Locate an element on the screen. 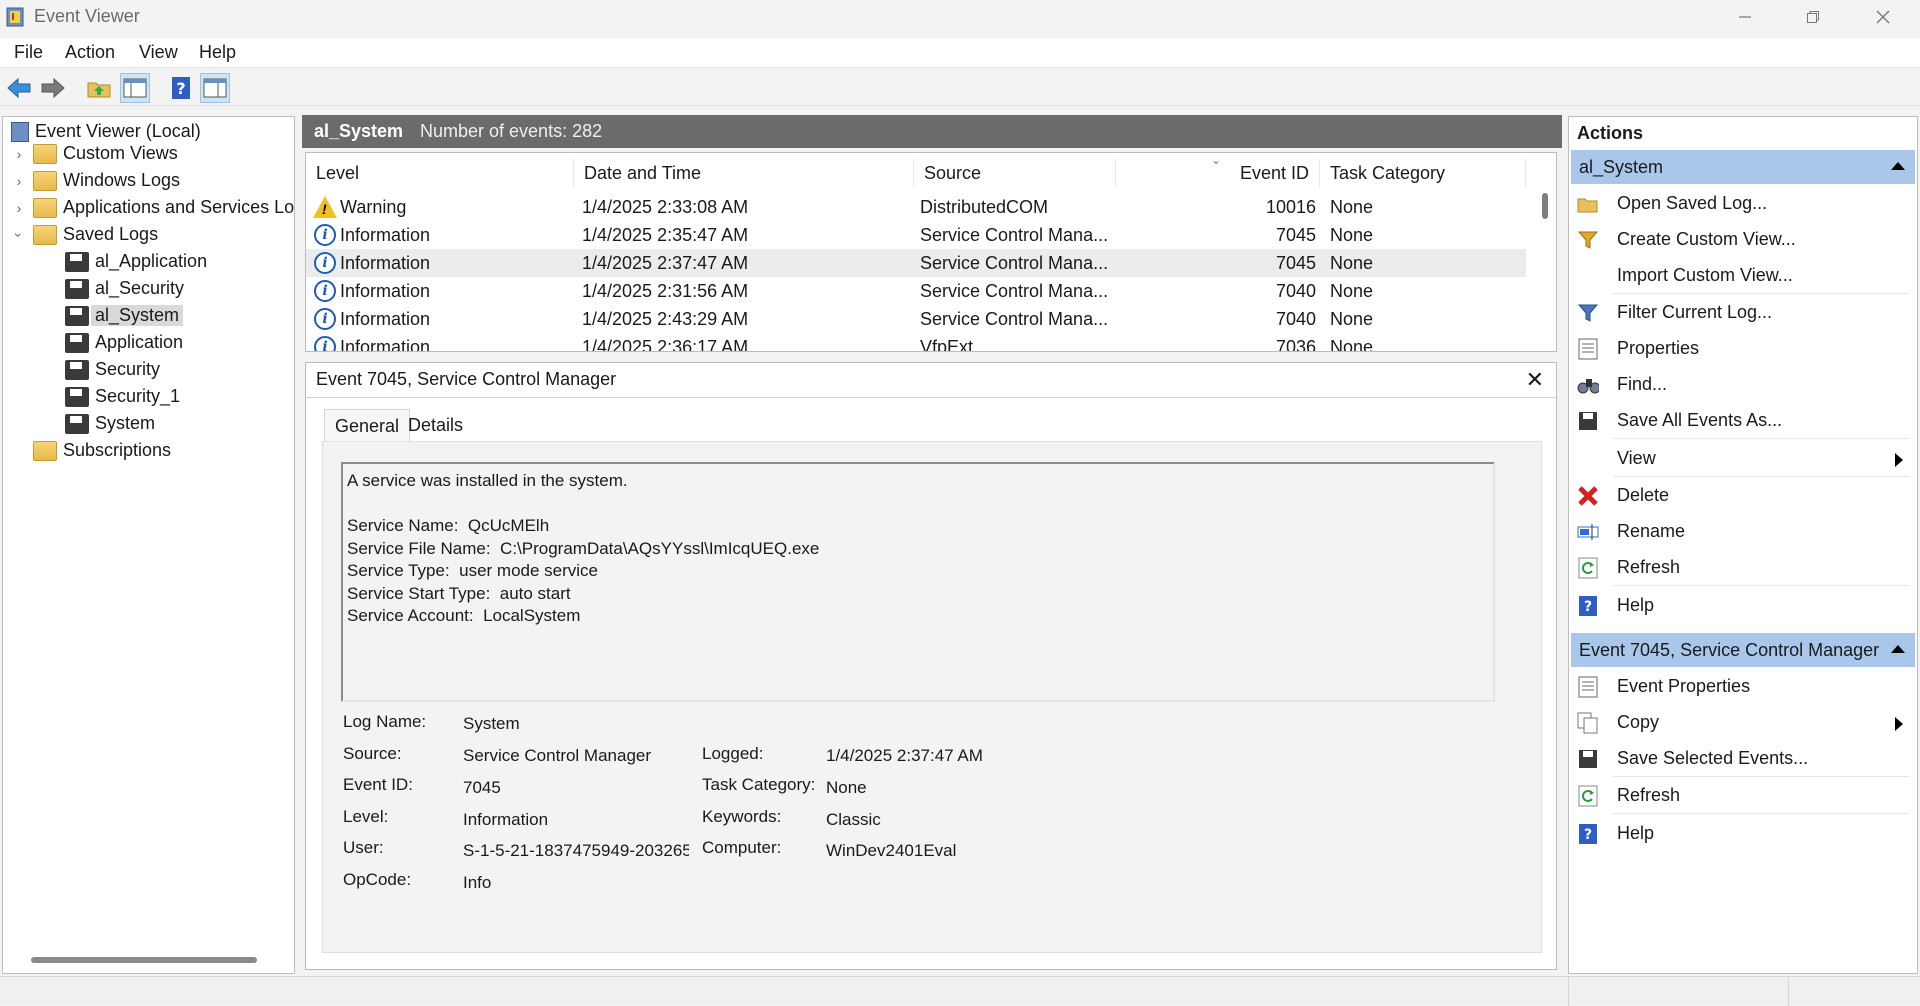 The width and height of the screenshot is (1920, 1006). tree-item-al-security: al_Security is located at coordinates (124, 288).